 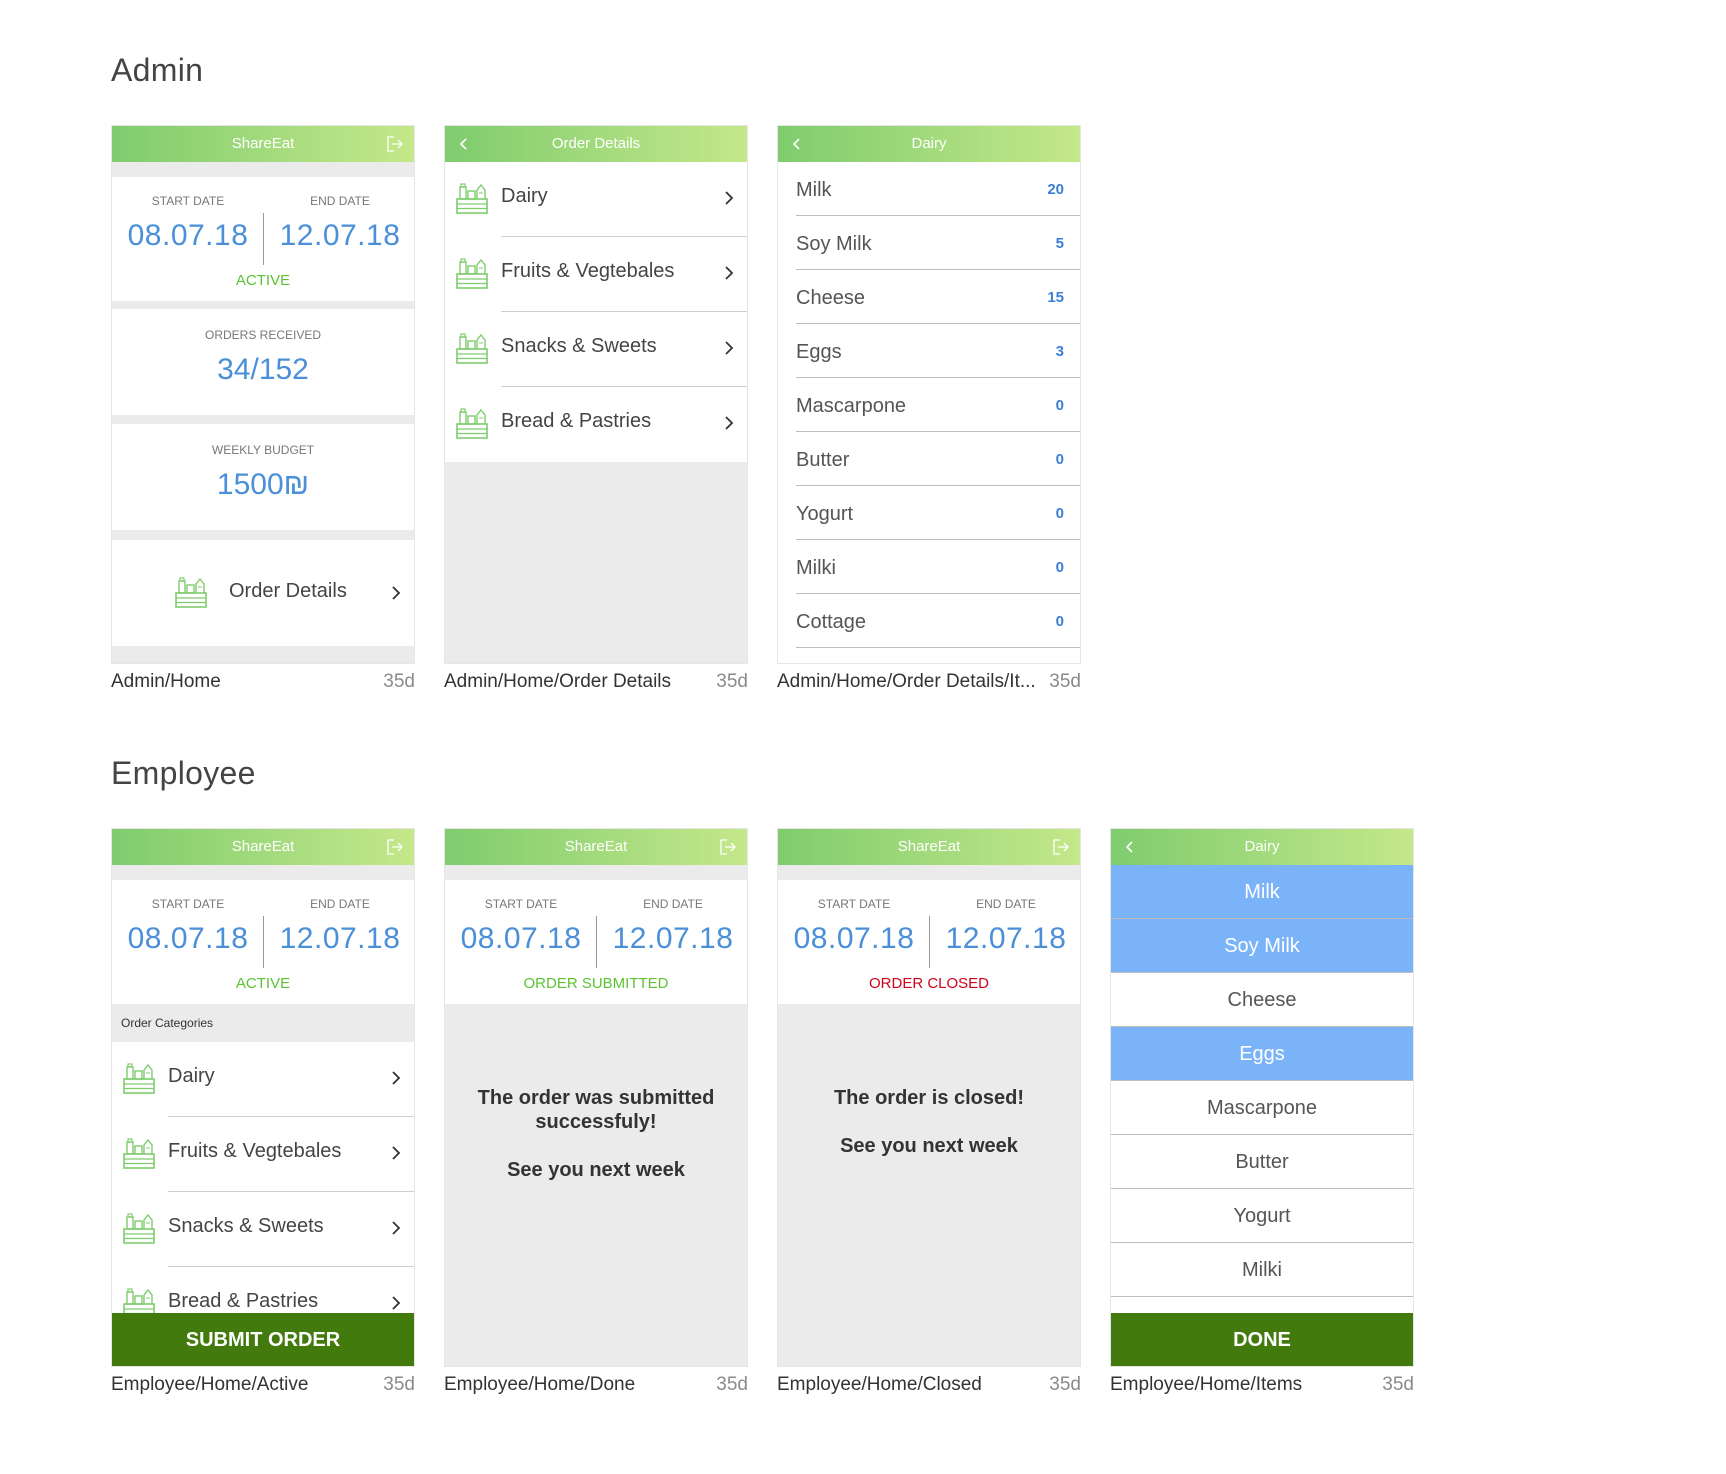 I want to click on categories-header: Order Categories, so click(x=263, y=1023).